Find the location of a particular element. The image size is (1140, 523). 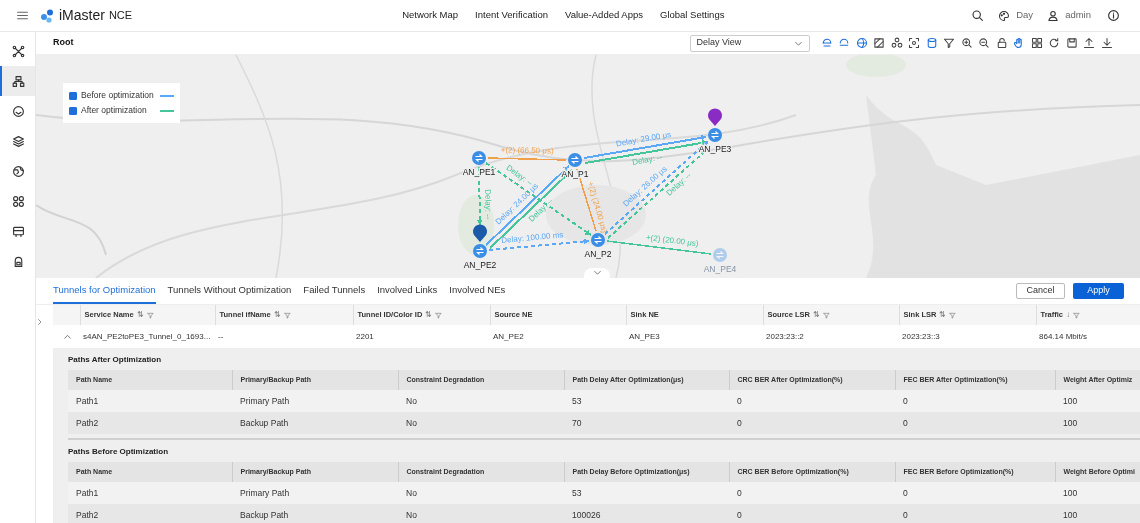

chevron-right-icon is located at coordinates (40, 321).